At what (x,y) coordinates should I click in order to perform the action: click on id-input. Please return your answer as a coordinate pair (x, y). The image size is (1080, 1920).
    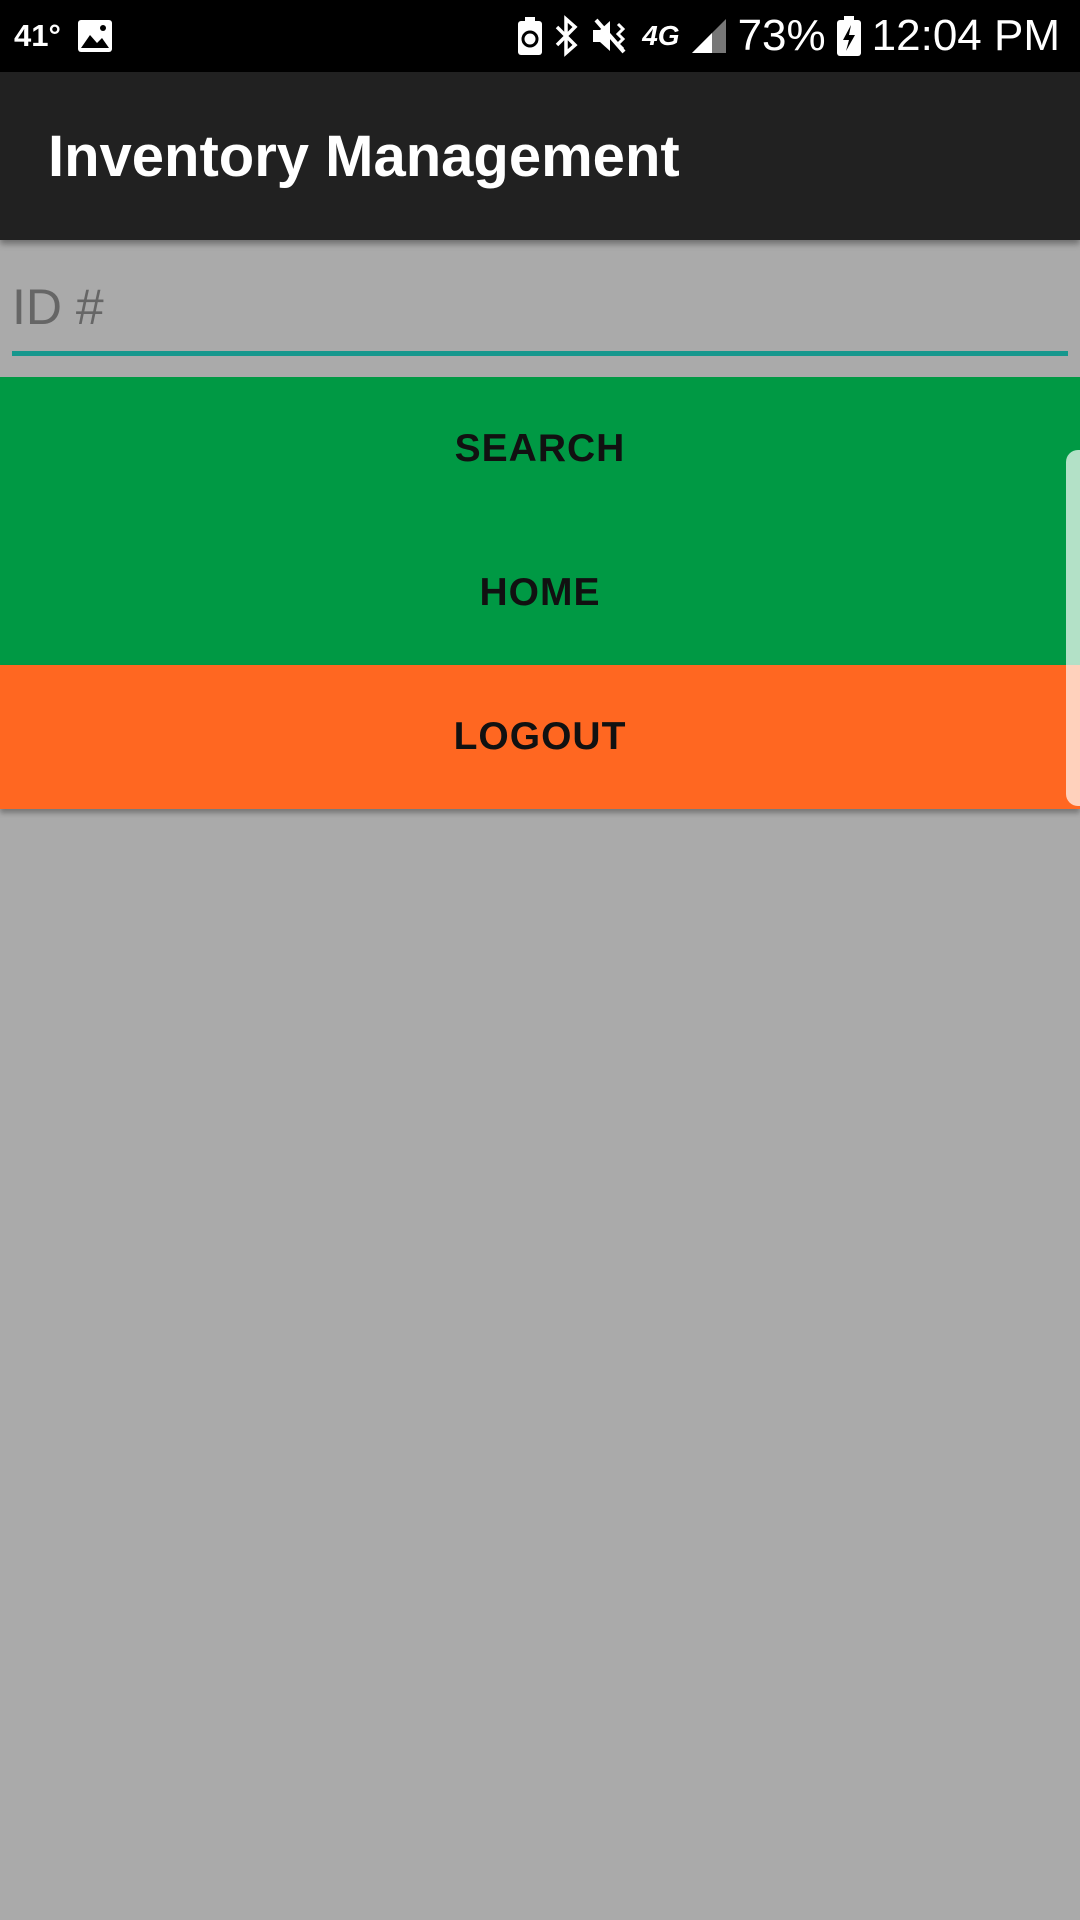
    Looking at the image, I should click on (540, 307).